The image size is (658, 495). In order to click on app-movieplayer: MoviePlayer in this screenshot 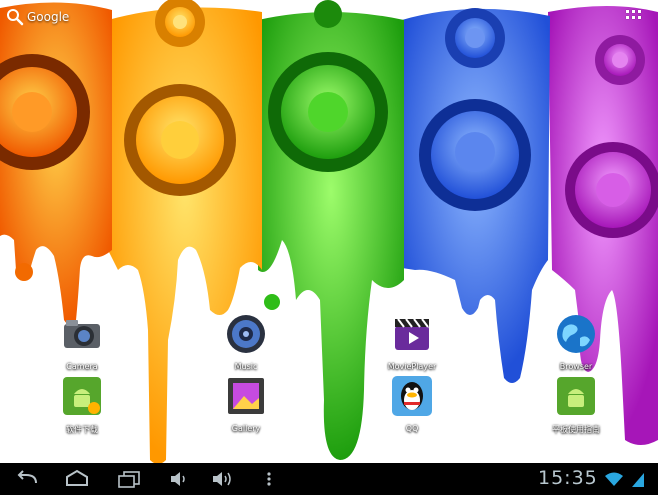, I will do `click(412, 341)`.